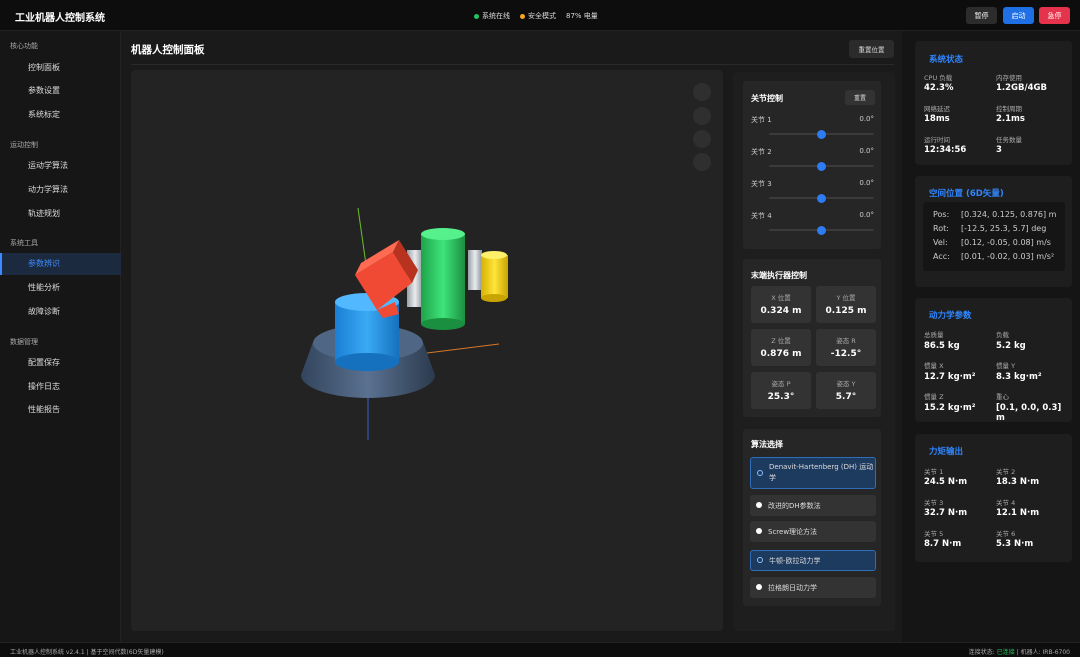  Describe the element at coordinates (1021, 88) in the screenshot. I see `metric-value: 1.2GB/4GB` at that location.